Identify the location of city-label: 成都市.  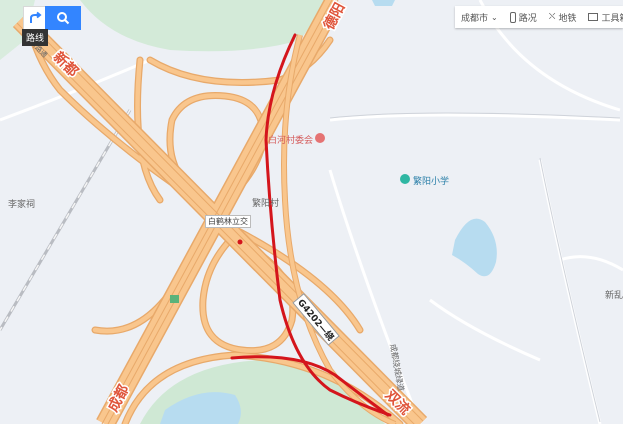
(475, 18).